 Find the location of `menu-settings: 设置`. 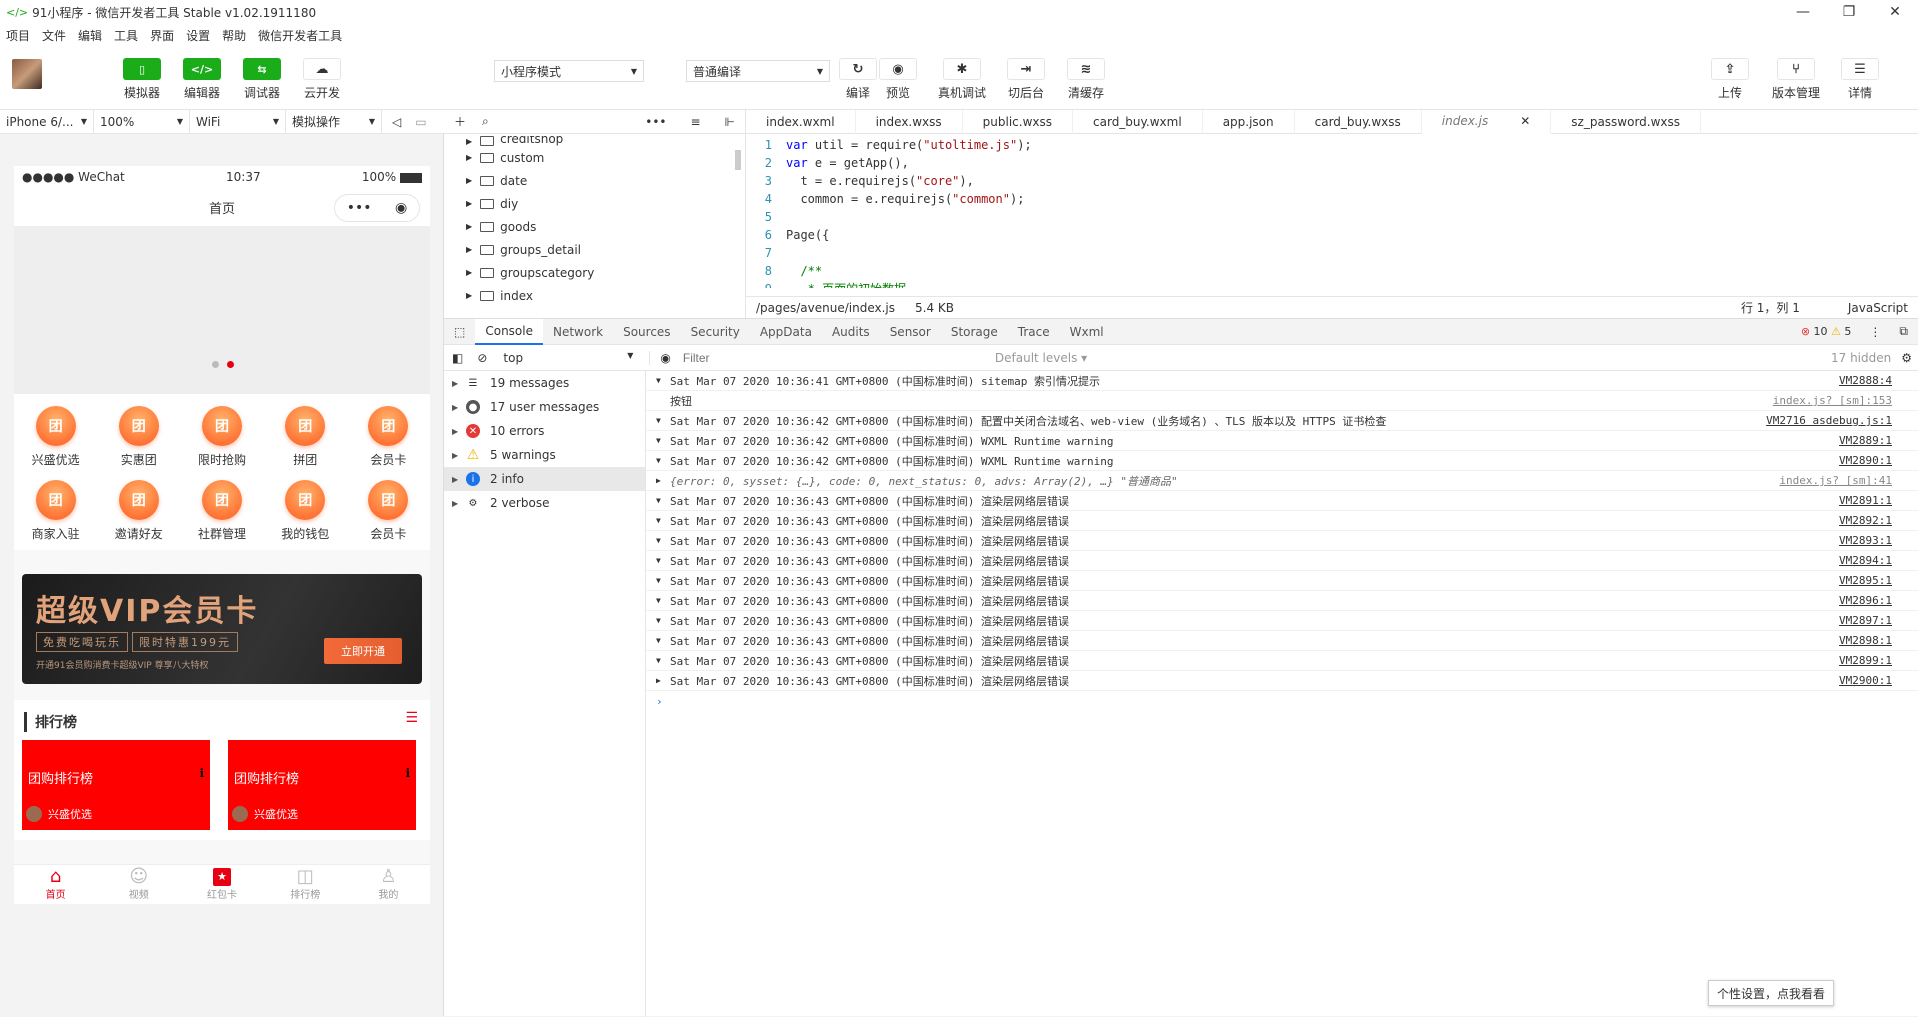

menu-settings: 设置 is located at coordinates (198, 35).